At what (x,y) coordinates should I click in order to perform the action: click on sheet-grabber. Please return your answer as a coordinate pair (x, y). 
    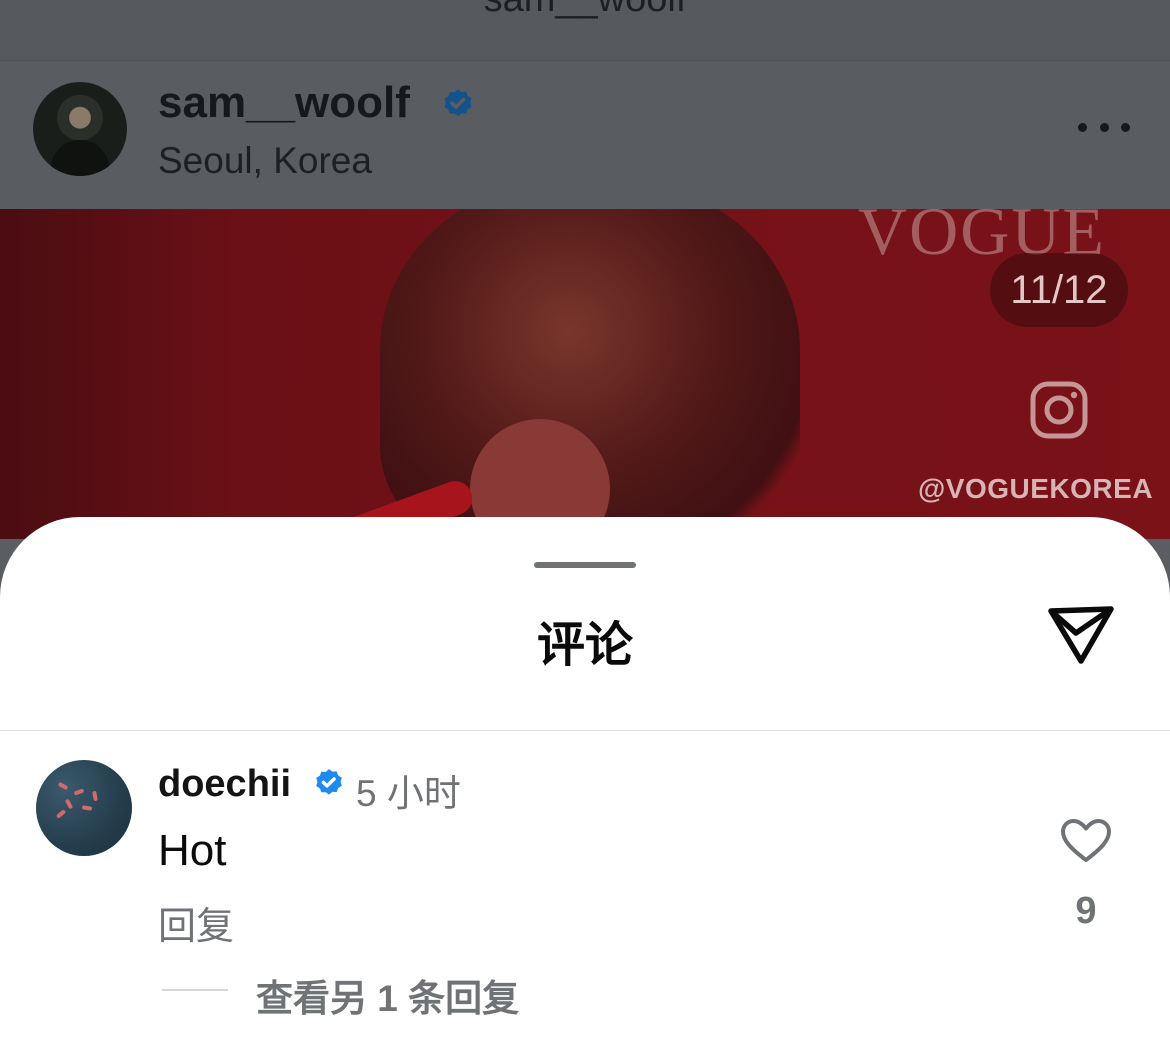
    Looking at the image, I should click on (585, 565).